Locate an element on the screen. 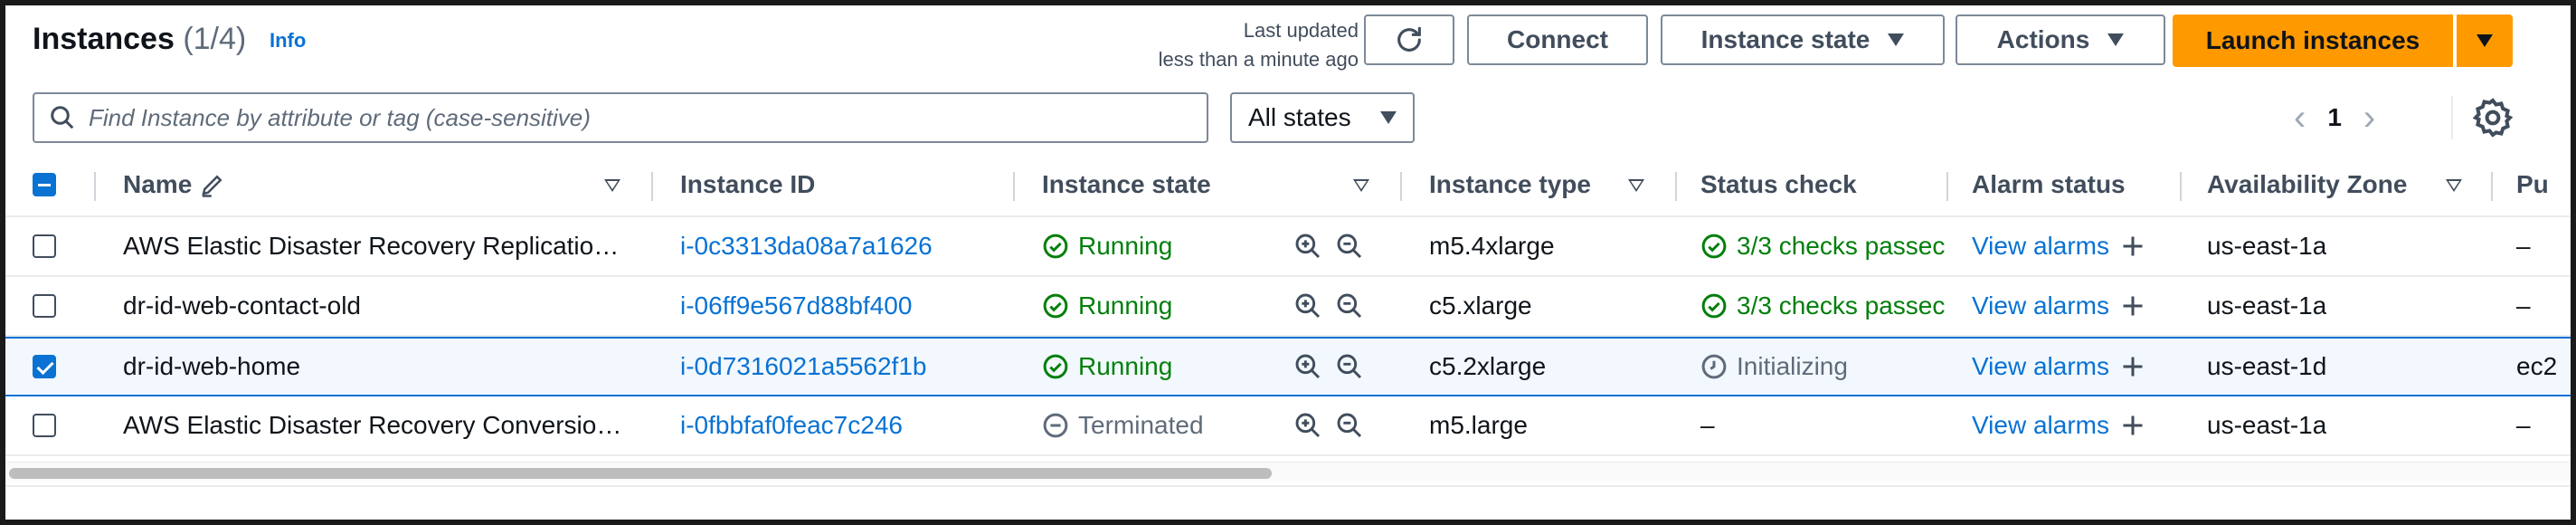 The image size is (2576, 525). status-check-value: – is located at coordinates (1708, 425).